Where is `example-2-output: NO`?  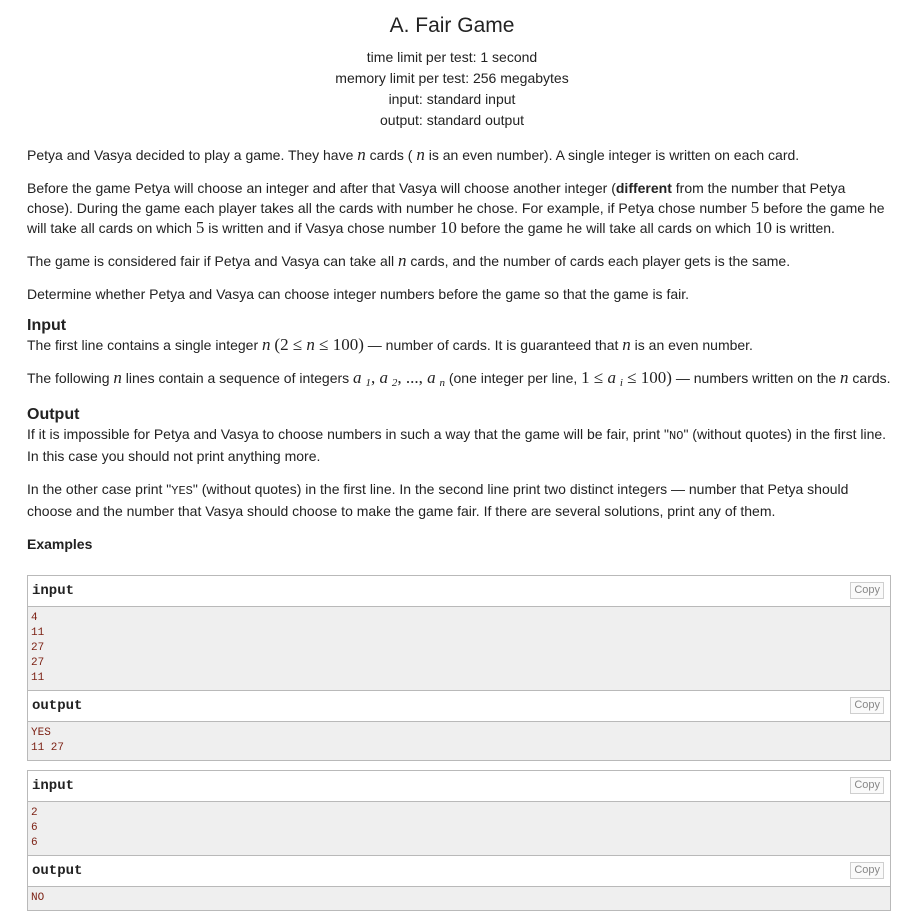
example-2-output: NO is located at coordinates (459, 898).